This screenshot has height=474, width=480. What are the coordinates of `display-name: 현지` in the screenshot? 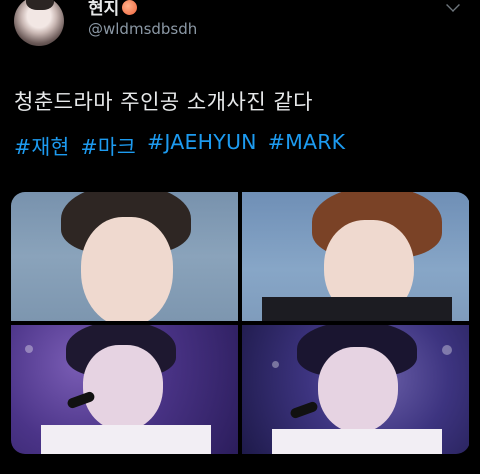 It's located at (113, 9).